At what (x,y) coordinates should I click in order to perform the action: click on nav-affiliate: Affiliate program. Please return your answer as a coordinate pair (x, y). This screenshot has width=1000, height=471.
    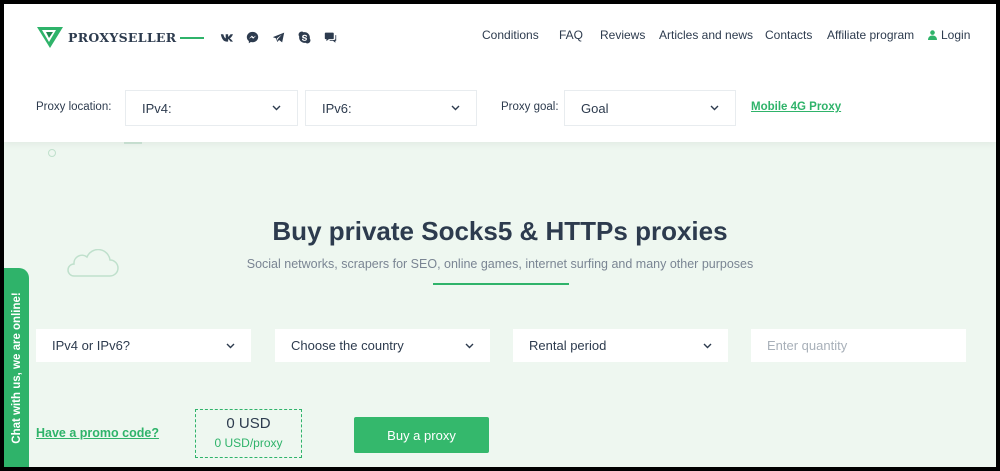
    Looking at the image, I should click on (870, 35).